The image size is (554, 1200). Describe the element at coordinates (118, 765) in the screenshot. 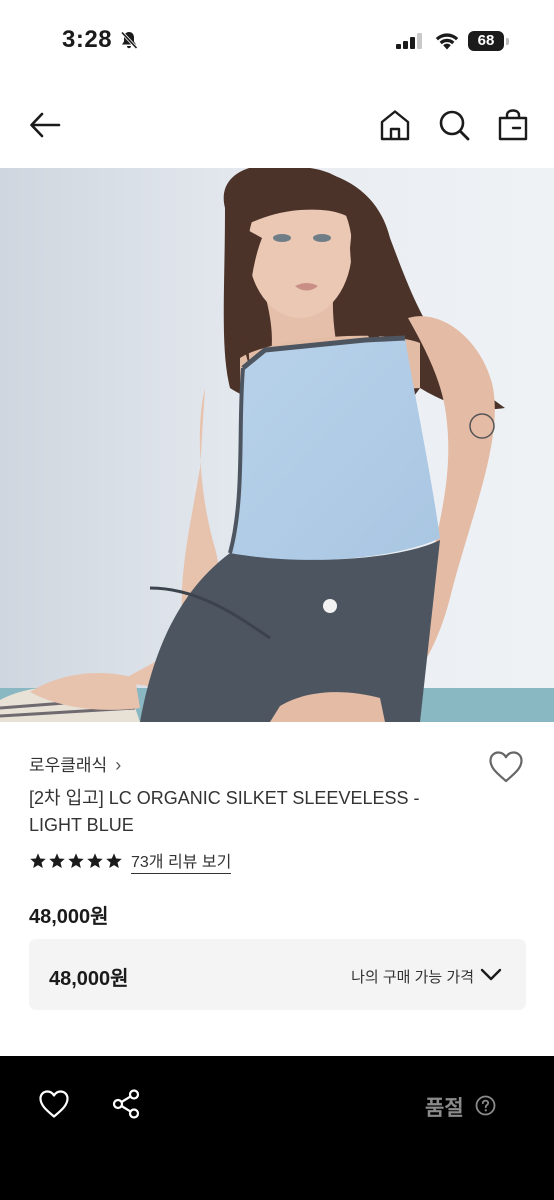

I see `chevron-right-icon: ›` at that location.